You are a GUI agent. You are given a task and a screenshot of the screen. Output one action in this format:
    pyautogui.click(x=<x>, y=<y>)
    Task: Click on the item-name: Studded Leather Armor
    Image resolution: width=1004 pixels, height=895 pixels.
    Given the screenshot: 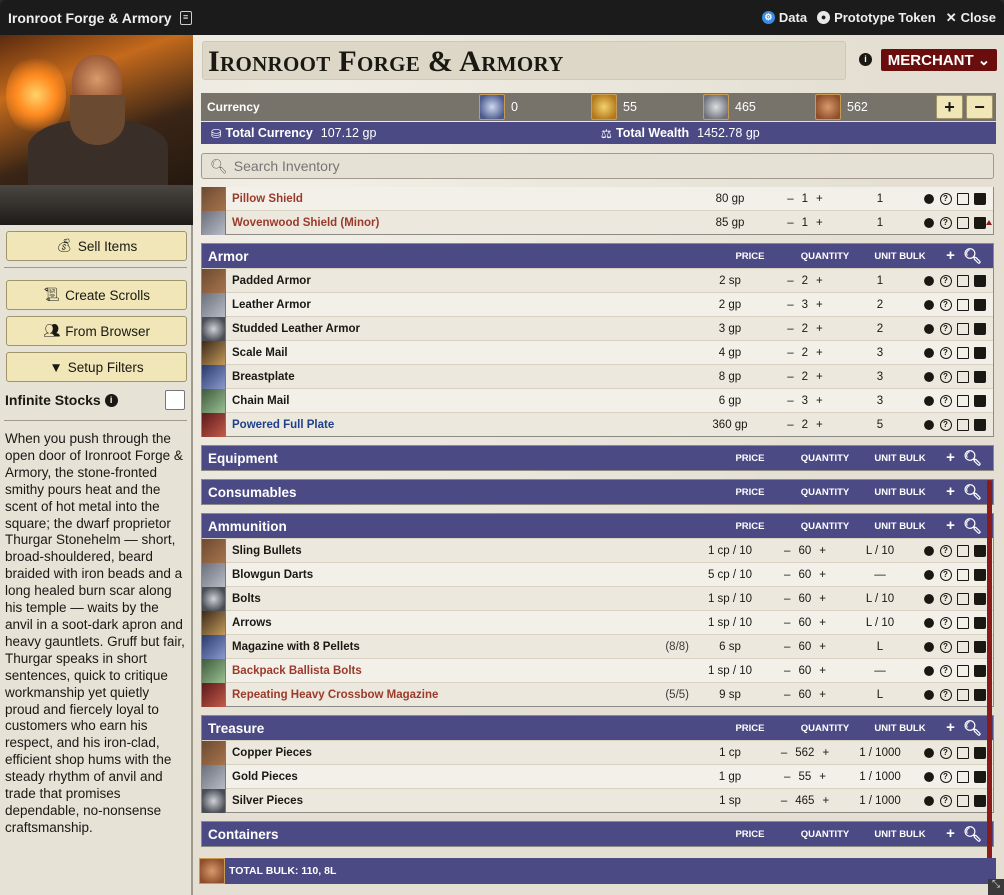 What is the action you would take?
    pyautogui.click(x=440, y=329)
    